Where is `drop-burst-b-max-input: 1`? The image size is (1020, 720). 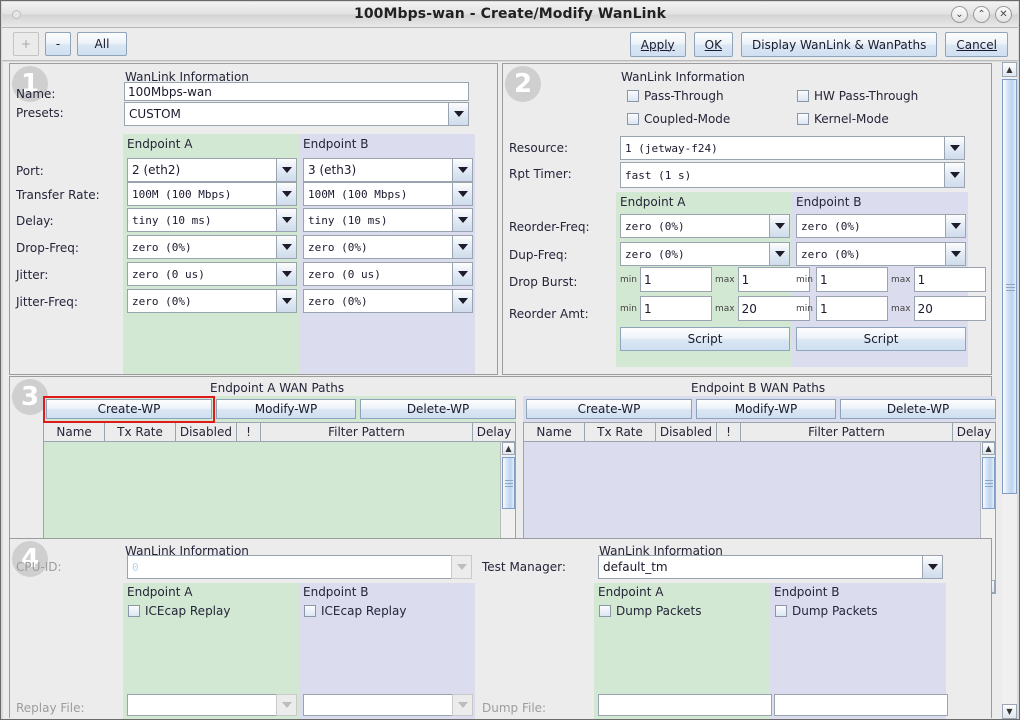
drop-burst-b-max-input: 1 is located at coordinates (949, 279).